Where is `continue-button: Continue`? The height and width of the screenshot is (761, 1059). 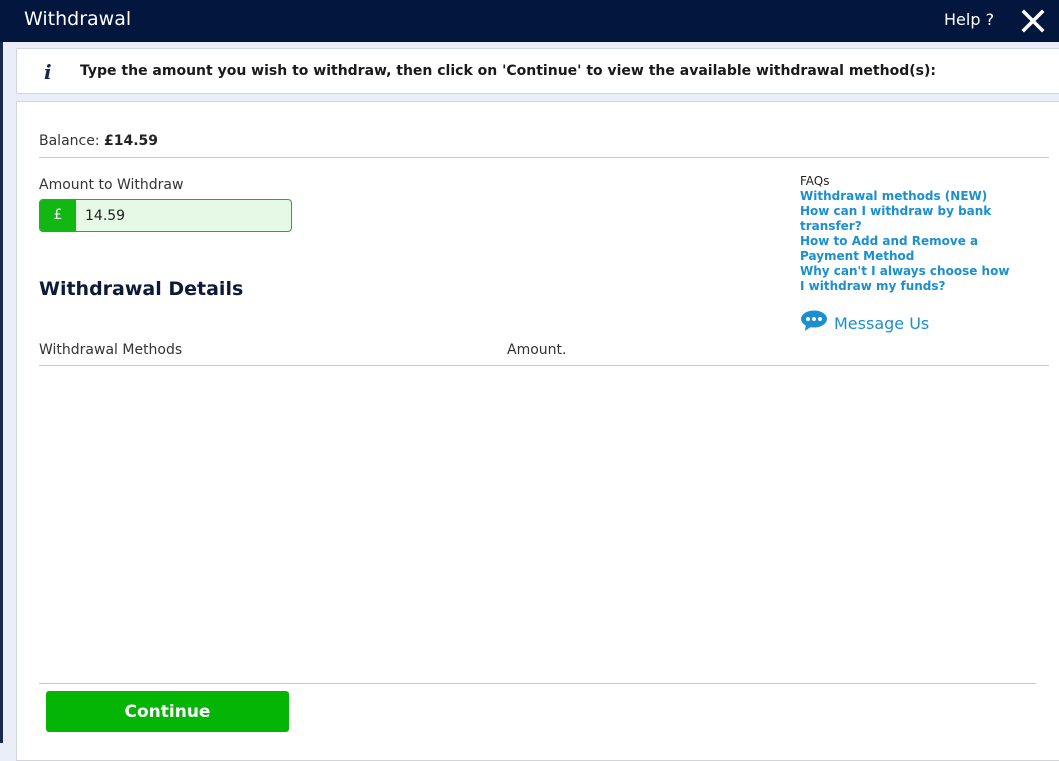
continue-button: Continue is located at coordinates (167, 711).